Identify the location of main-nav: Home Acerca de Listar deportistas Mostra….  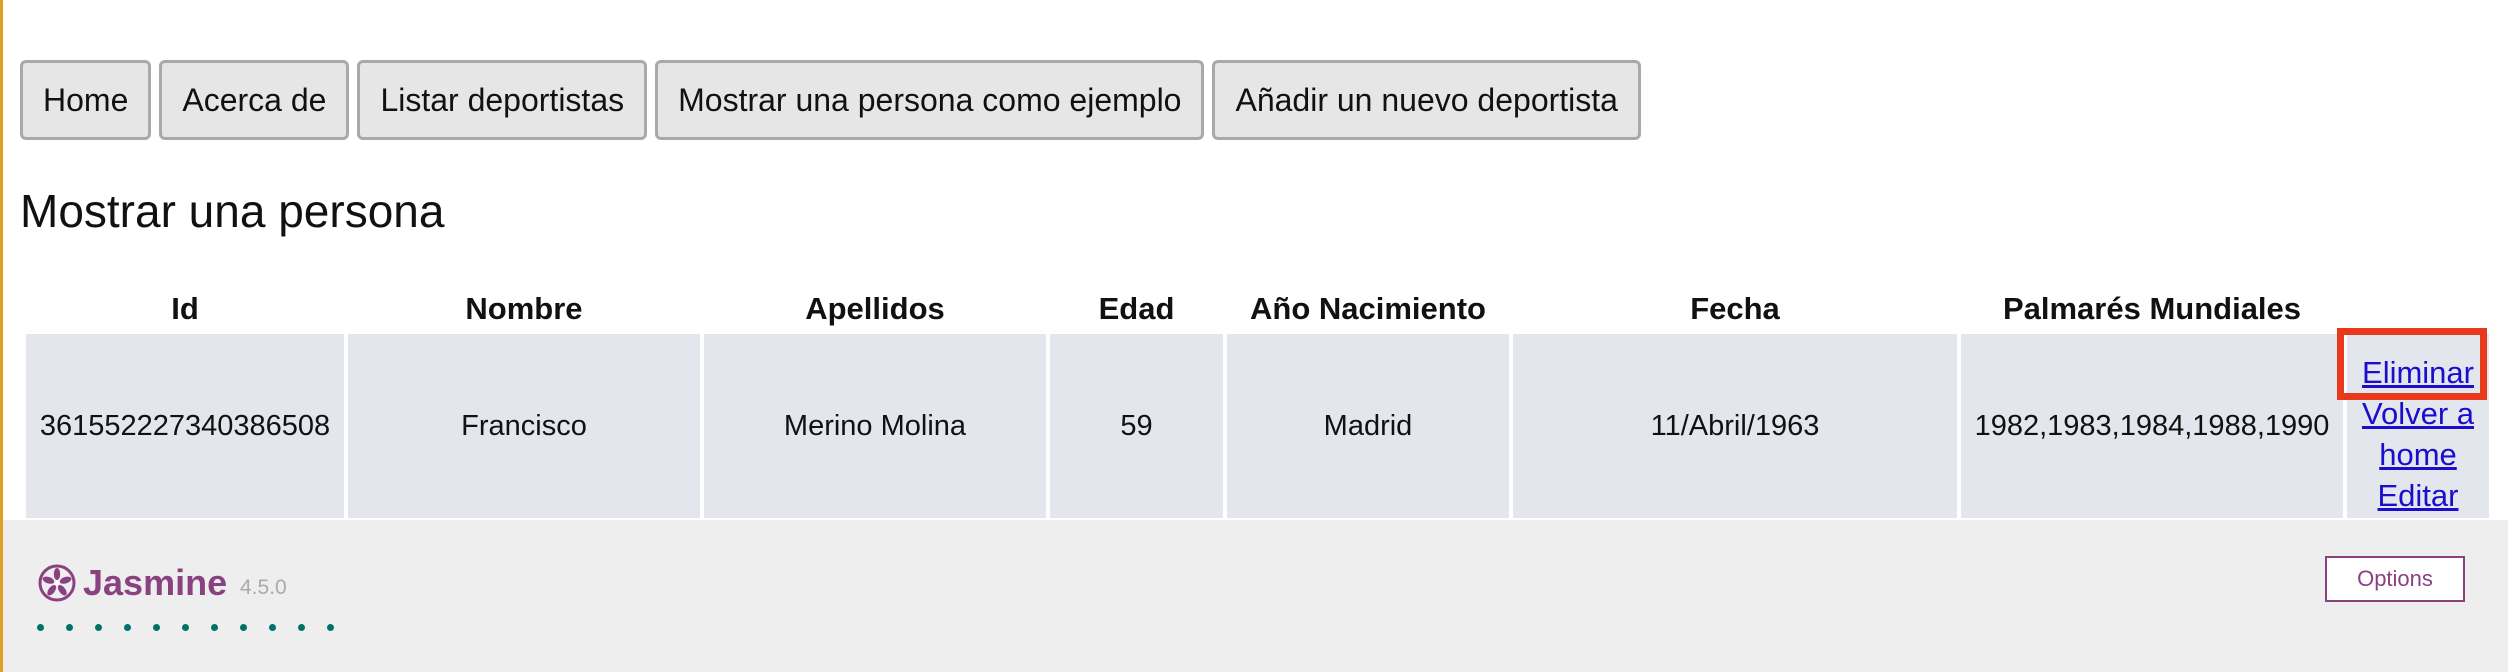
(830, 100).